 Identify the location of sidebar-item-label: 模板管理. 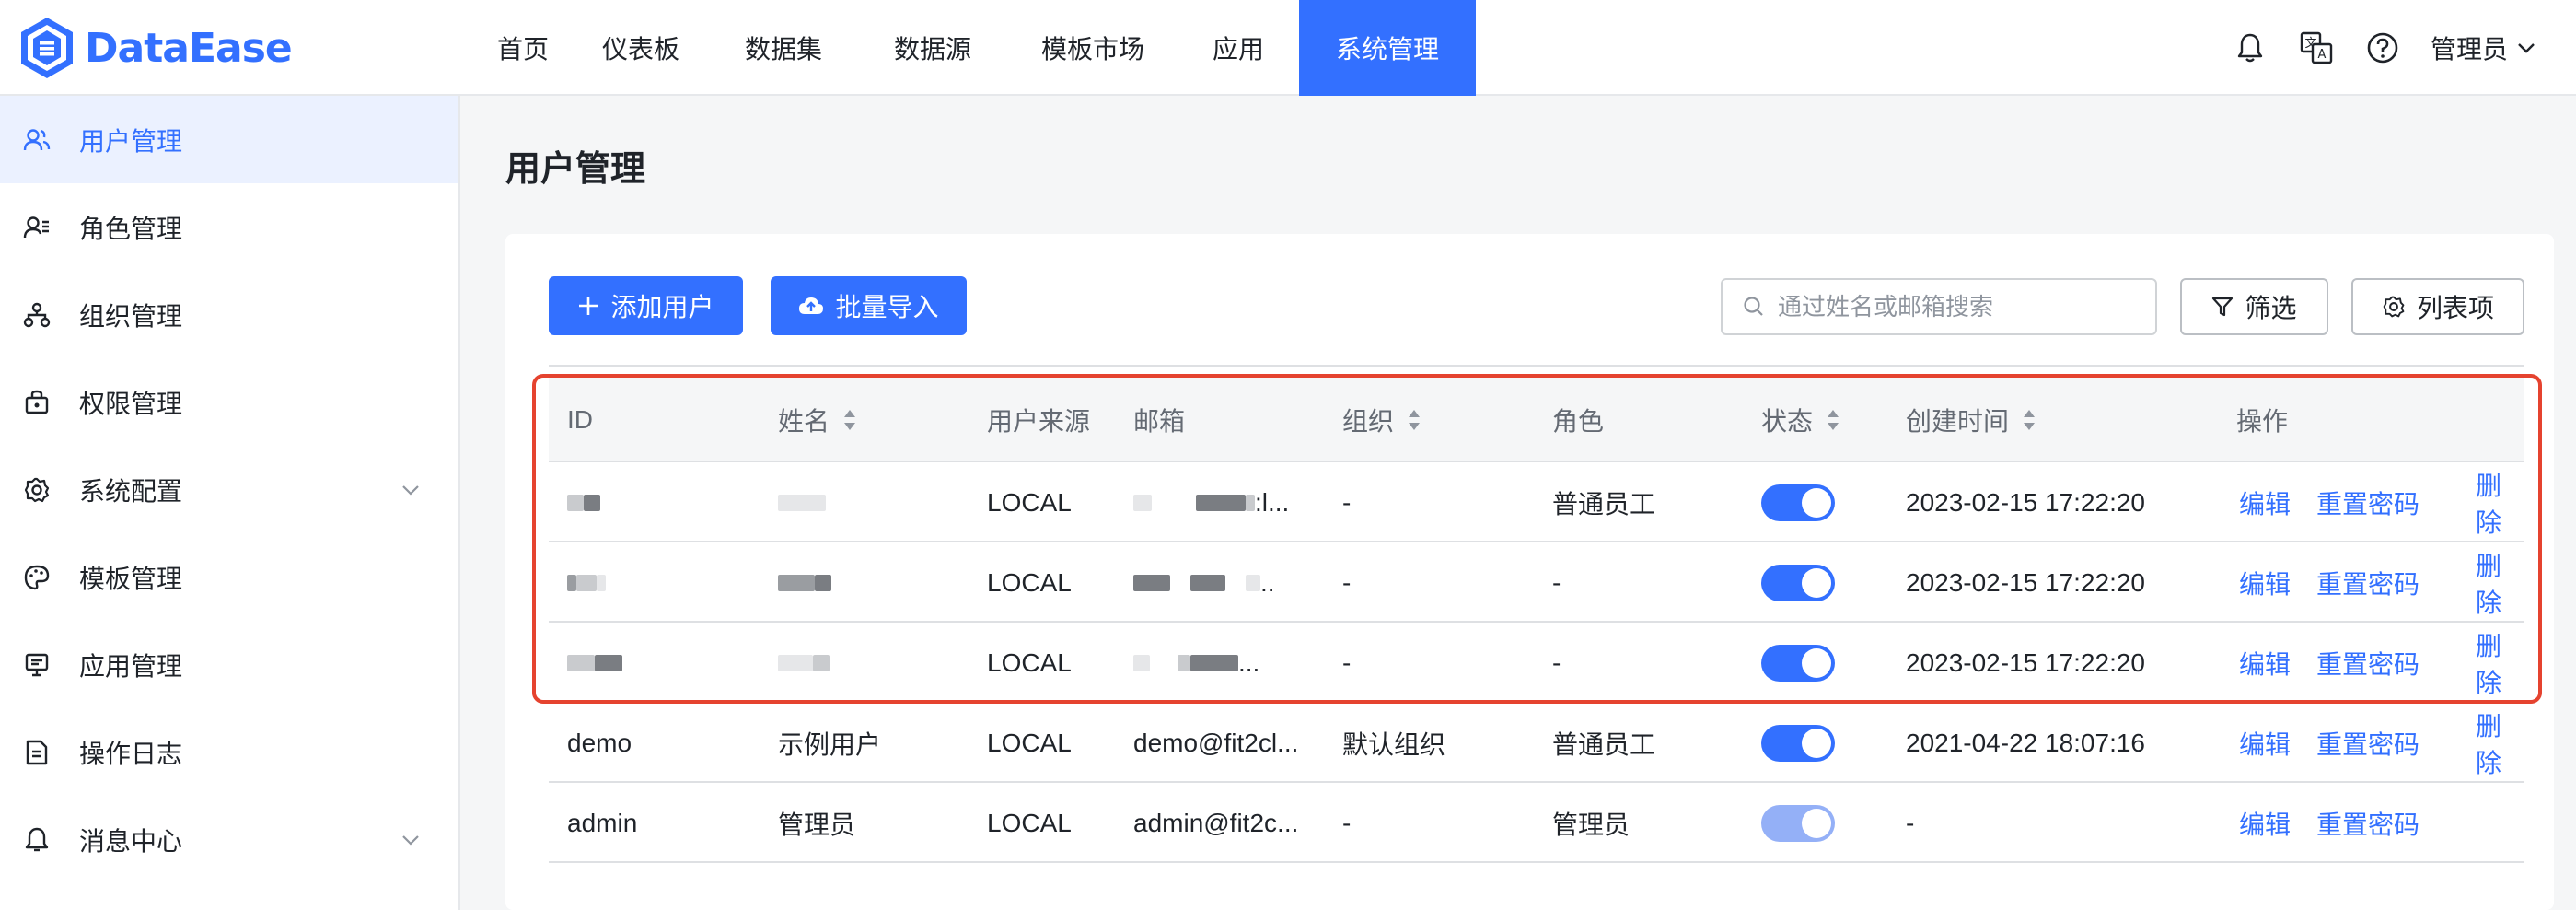
(131, 578).